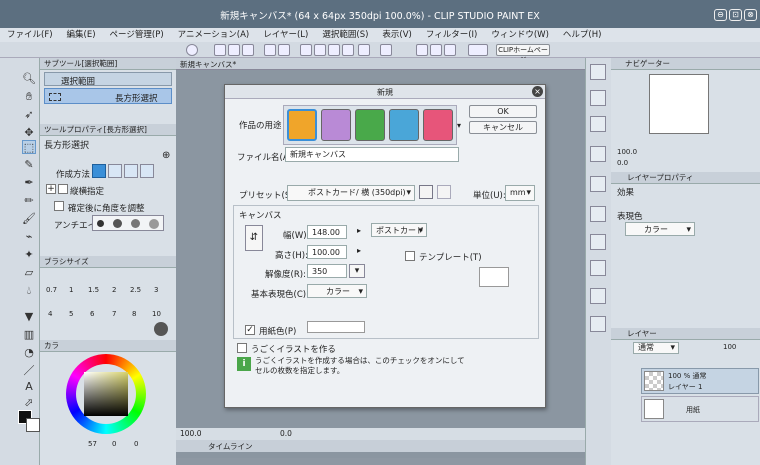  Describe the element at coordinates (685, 178) in the screenshot. I see `layerprop-tab: レイヤープロパティ` at that location.